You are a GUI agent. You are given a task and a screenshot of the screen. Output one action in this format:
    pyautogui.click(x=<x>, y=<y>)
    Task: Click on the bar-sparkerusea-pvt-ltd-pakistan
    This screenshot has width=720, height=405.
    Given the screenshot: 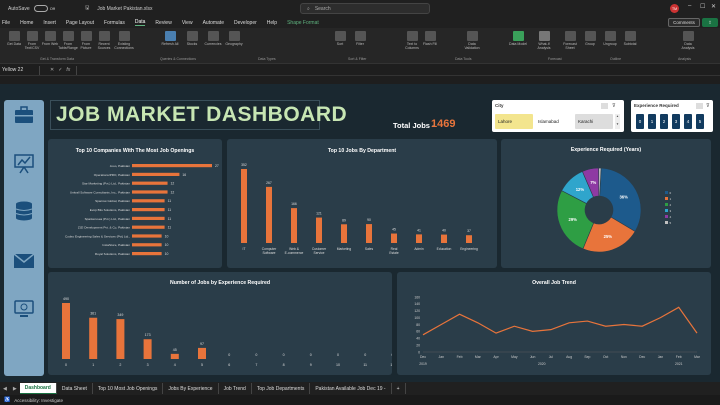 What is the action you would take?
    pyautogui.click(x=148, y=218)
    